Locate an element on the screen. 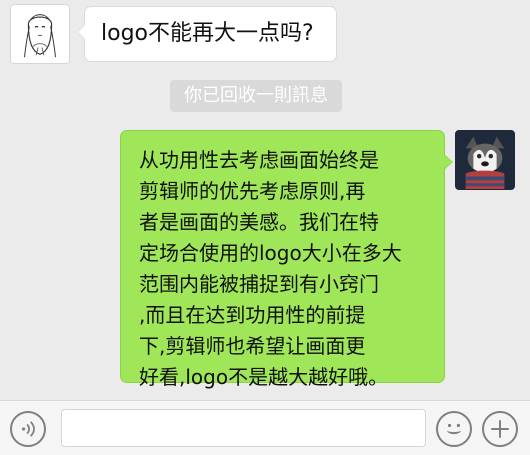 The image size is (530, 455). outgoing-message-line-6: ,而且在达到功用性的前提 is located at coordinates (252, 315).